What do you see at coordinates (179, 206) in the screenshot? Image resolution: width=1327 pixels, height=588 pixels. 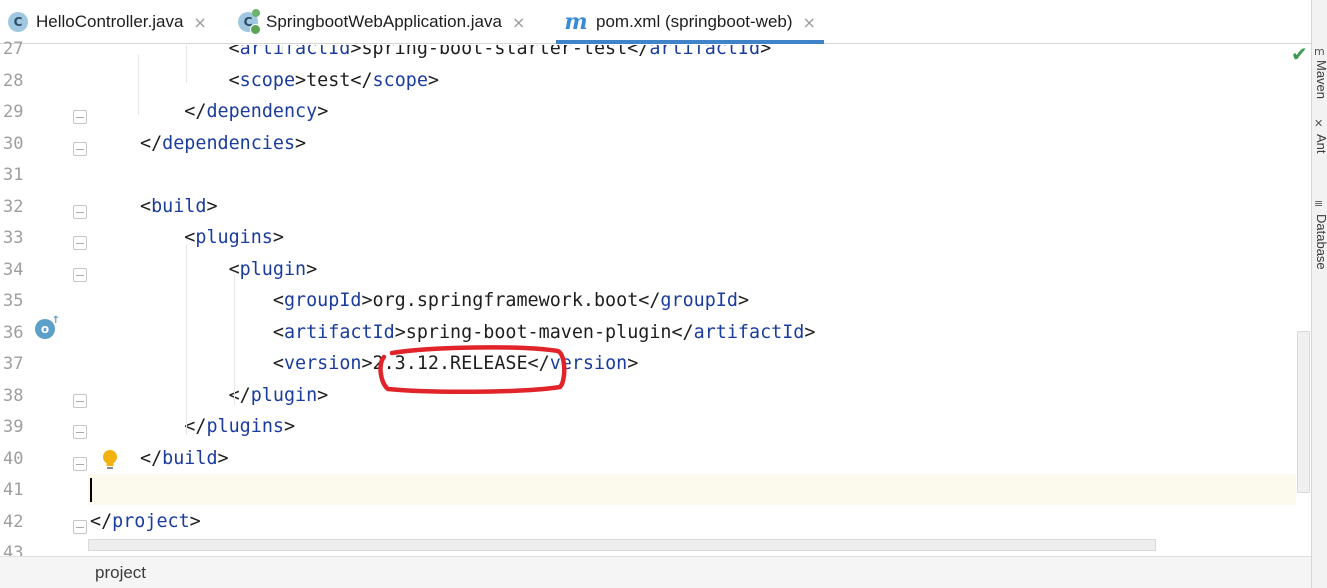 I see `xml-tag-name: build` at bounding box center [179, 206].